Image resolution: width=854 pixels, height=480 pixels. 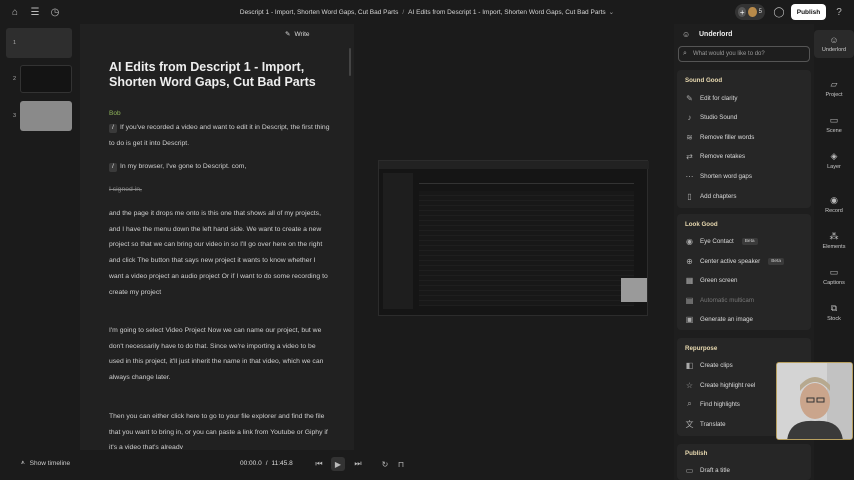 What do you see at coordinates (35, 12) in the screenshot?
I see `menu-icon: ☰` at bounding box center [35, 12].